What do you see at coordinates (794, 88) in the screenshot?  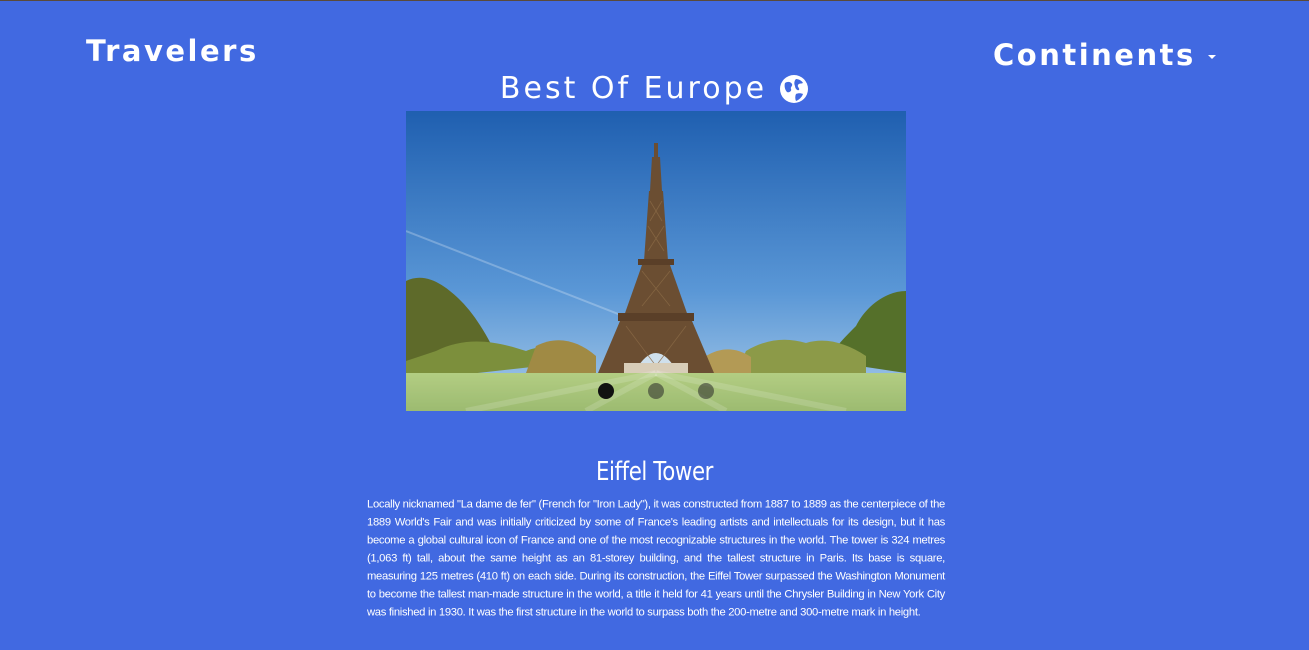 I see `globe-icon` at bounding box center [794, 88].